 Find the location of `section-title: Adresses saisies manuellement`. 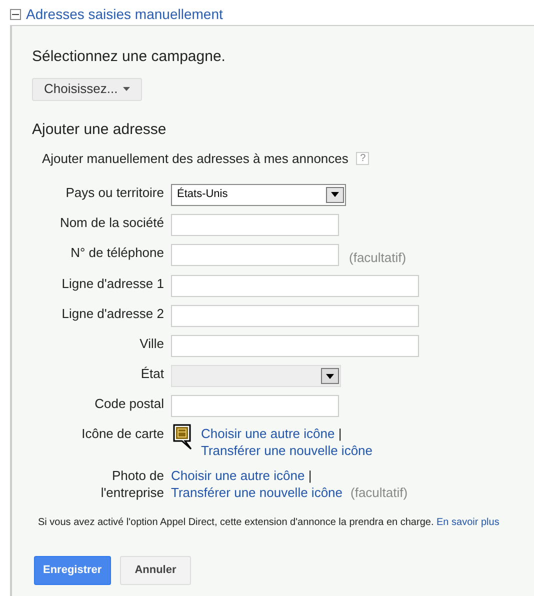

section-title: Adresses saisies manuellement is located at coordinates (124, 14).